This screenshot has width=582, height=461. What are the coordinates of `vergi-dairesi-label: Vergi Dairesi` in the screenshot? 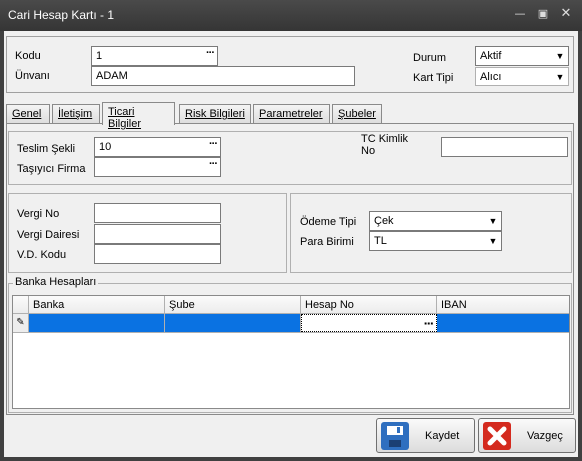 It's located at (48, 235).